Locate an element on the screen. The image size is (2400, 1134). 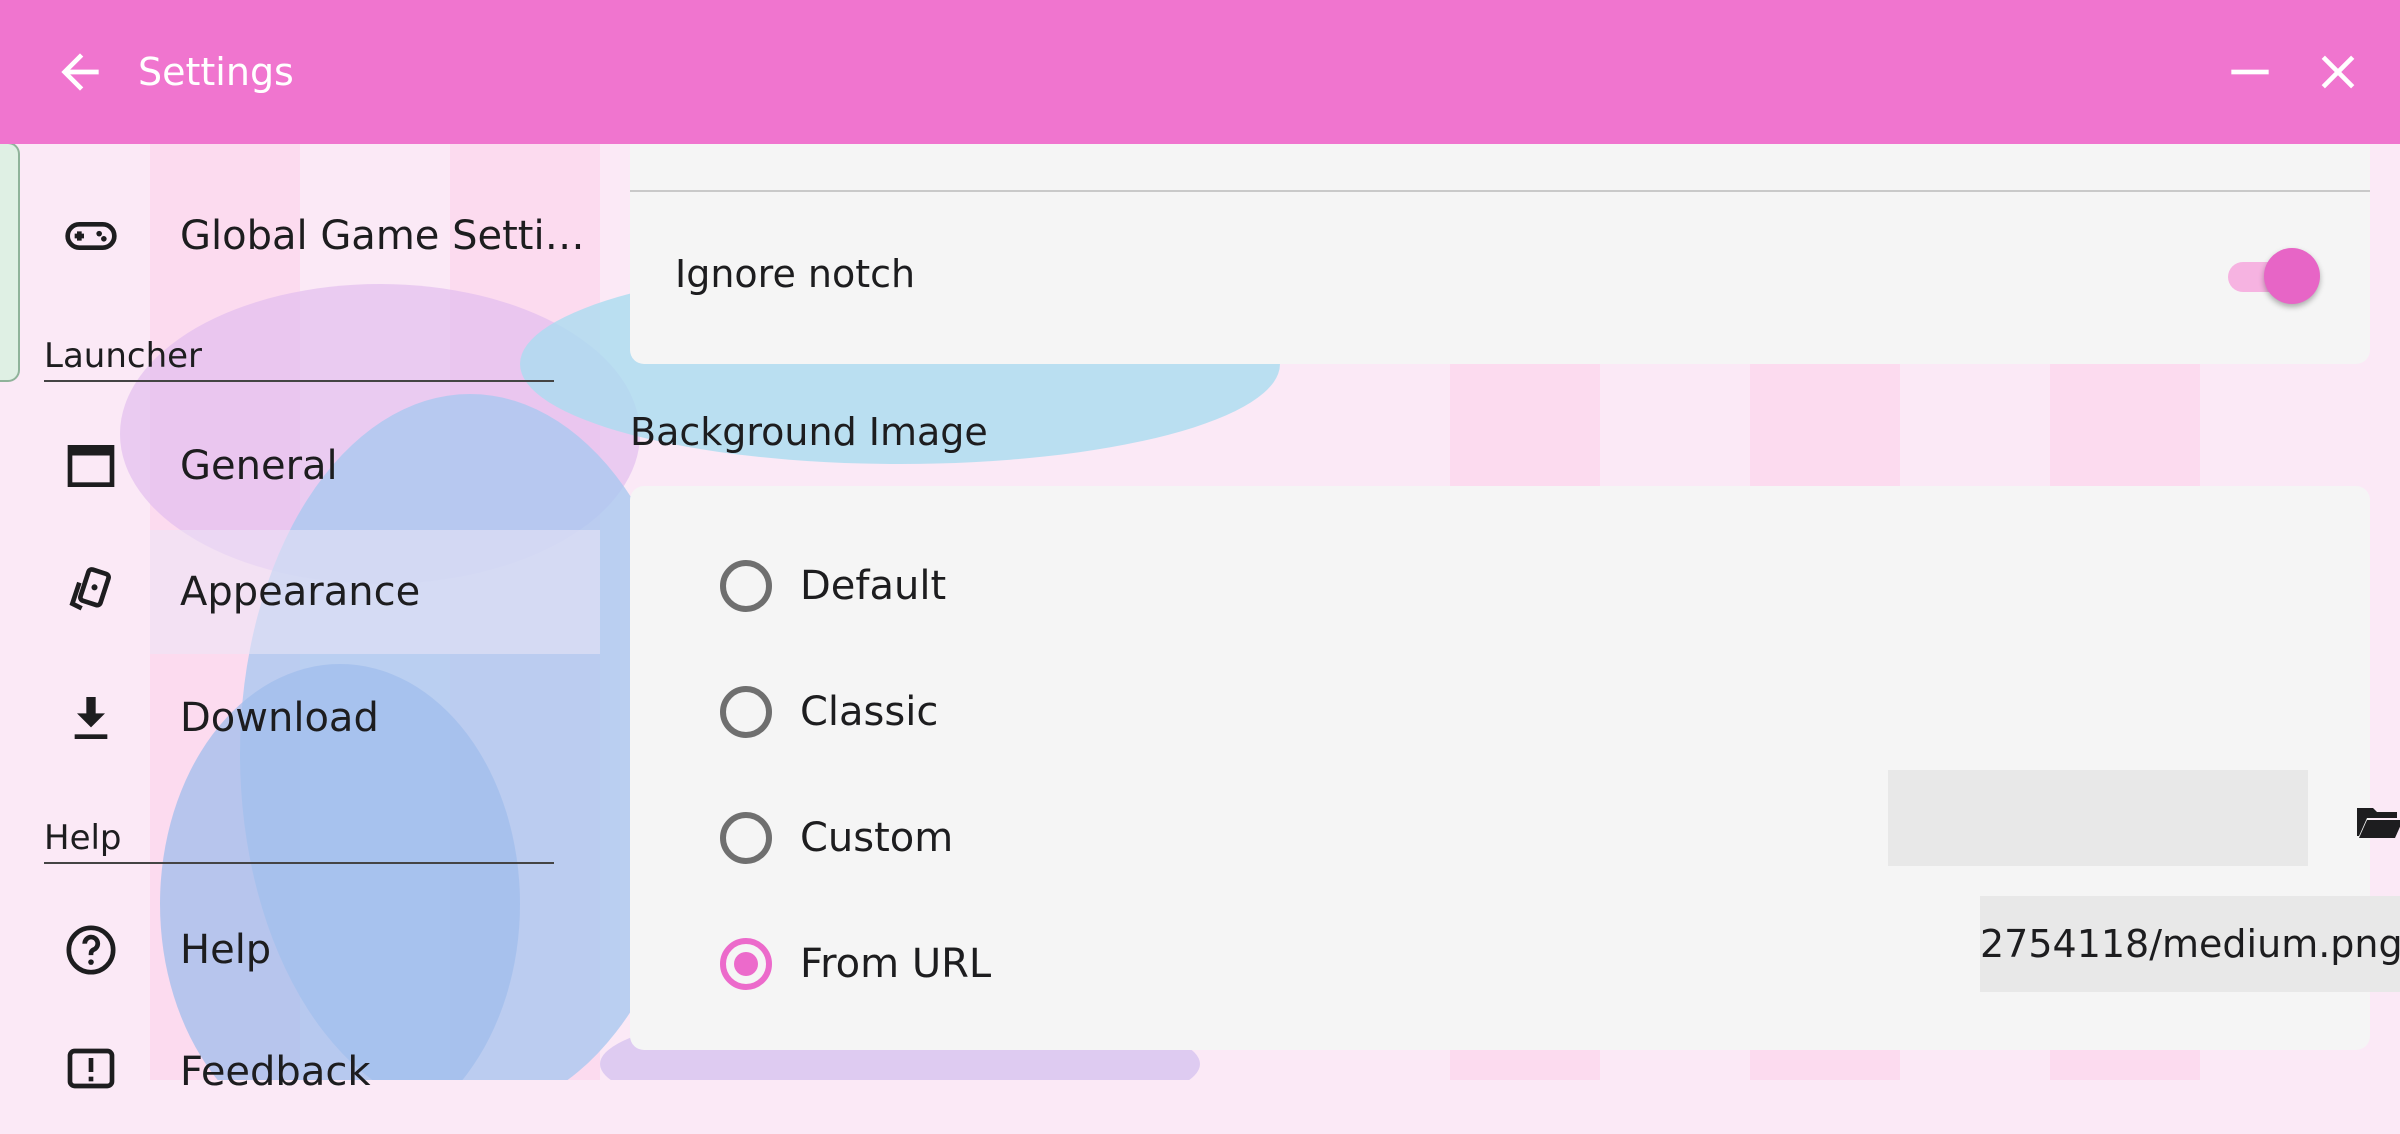
radio-label: Custom is located at coordinates (877, 838).